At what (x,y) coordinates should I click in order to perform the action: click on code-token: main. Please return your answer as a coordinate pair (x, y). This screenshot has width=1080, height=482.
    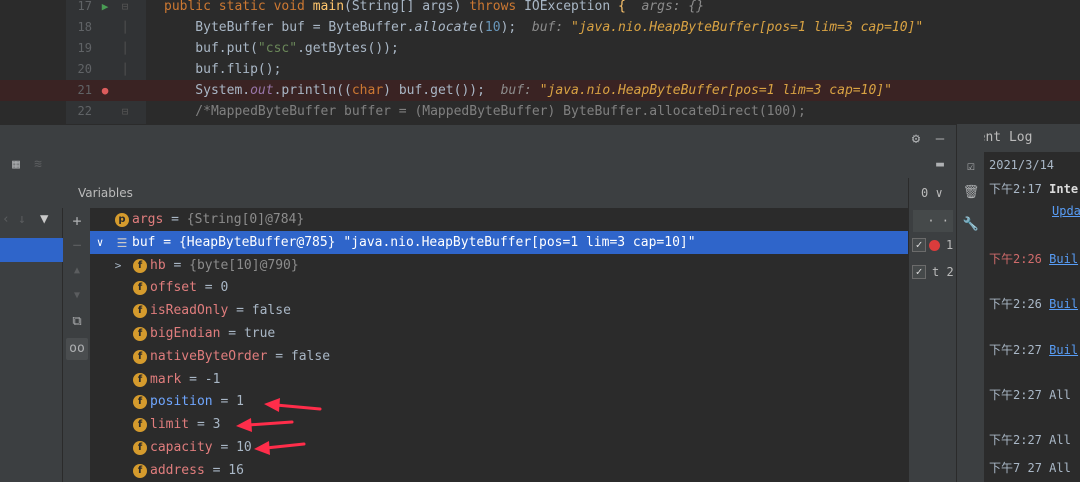
    Looking at the image, I should click on (328, 7).